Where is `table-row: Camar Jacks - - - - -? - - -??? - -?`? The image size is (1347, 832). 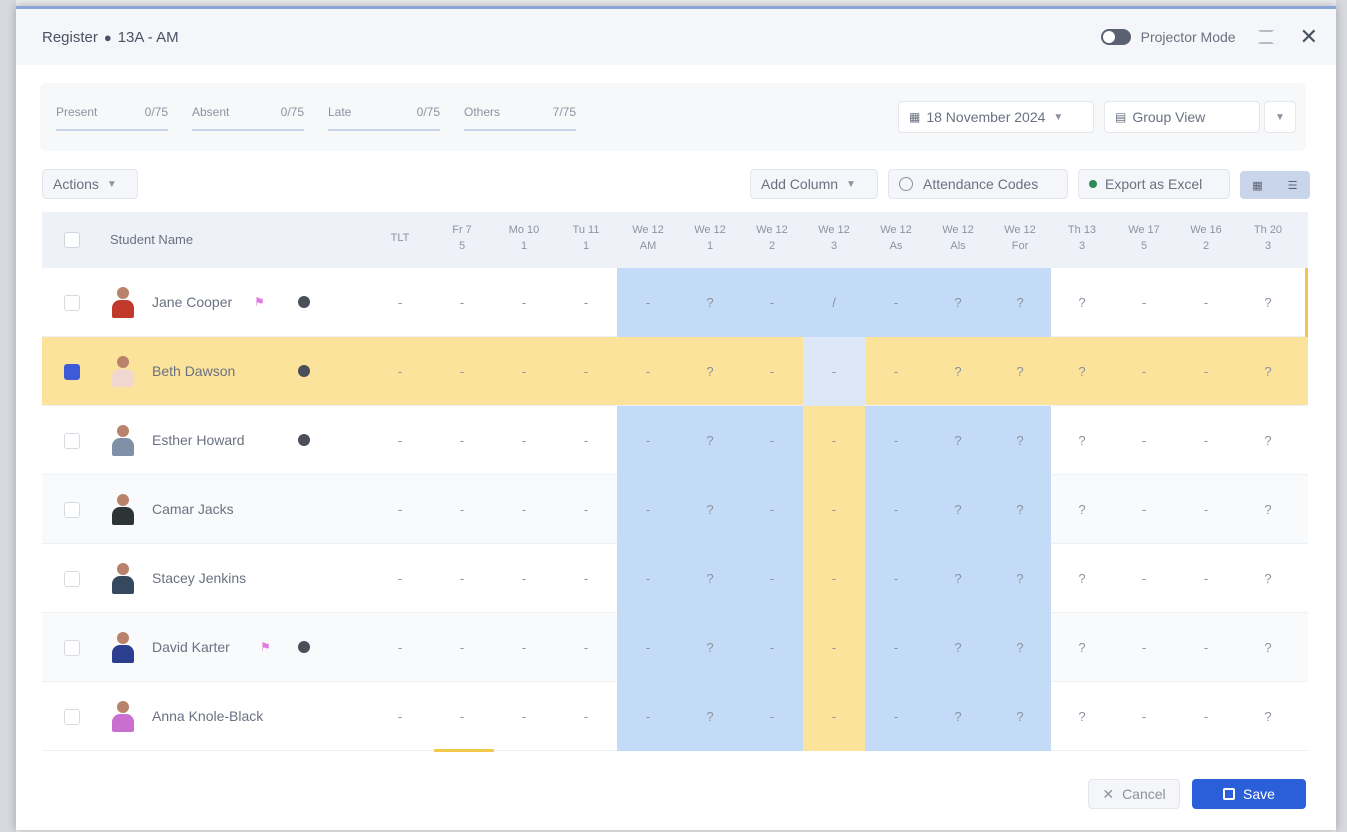 table-row: Camar Jacks - - - - -? - - -??? - -? is located at coordinates (675, 509).